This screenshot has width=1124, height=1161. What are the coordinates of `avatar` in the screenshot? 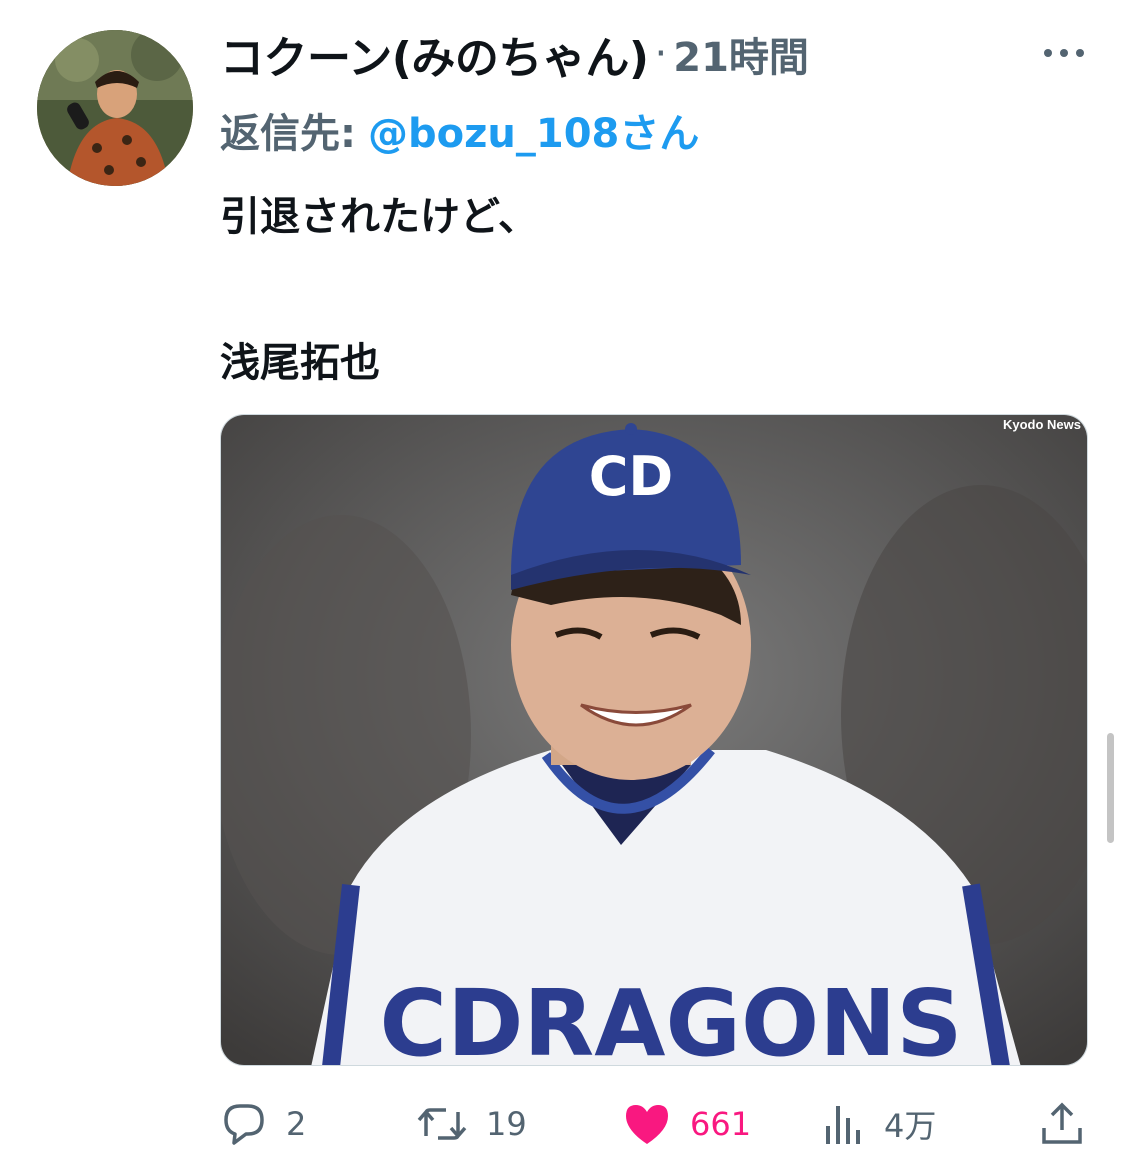 It's located at (115, 108).